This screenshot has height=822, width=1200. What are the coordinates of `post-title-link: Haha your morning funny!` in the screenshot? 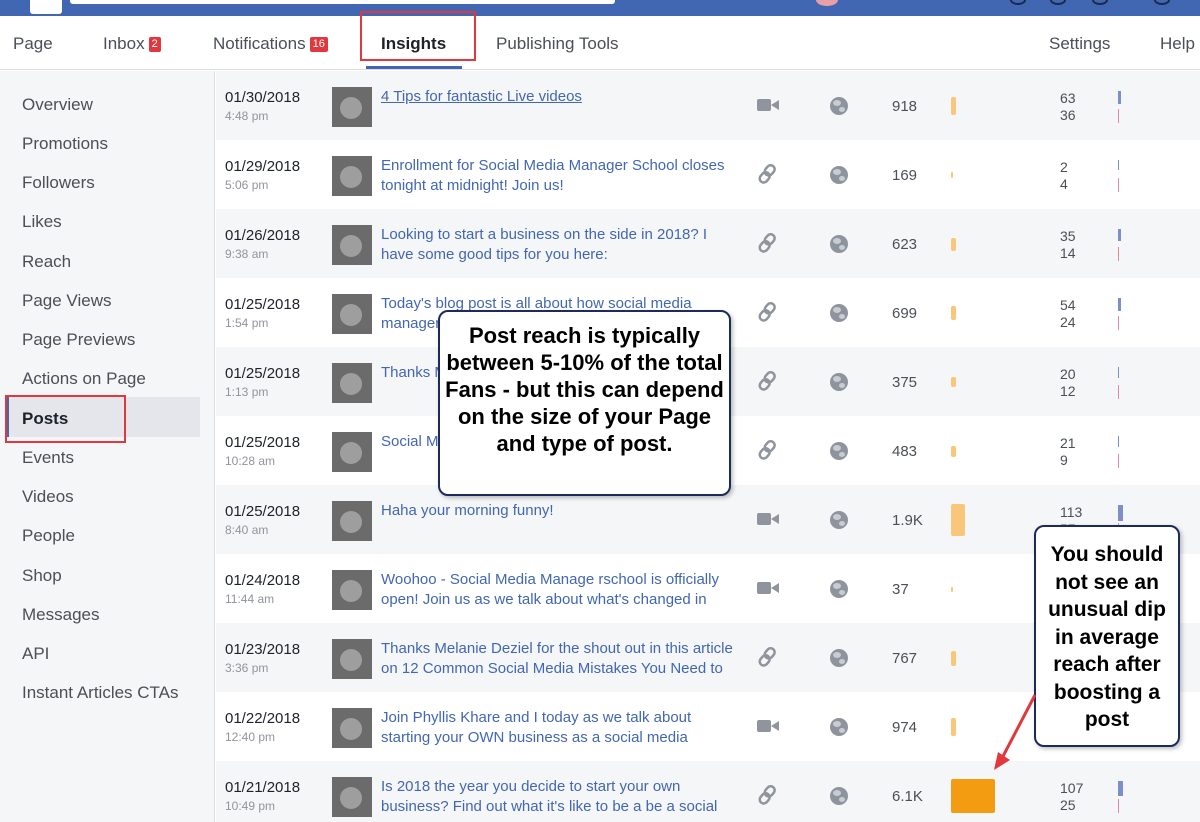 It's located at (558, 523).